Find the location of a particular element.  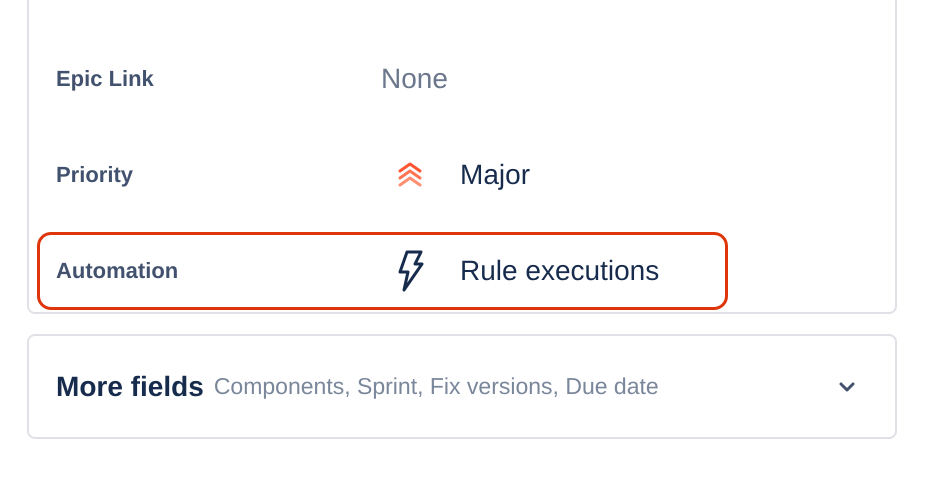

field-summary: Components, Sprint, Fix versions, Due date is located at coordinates (437, 386).